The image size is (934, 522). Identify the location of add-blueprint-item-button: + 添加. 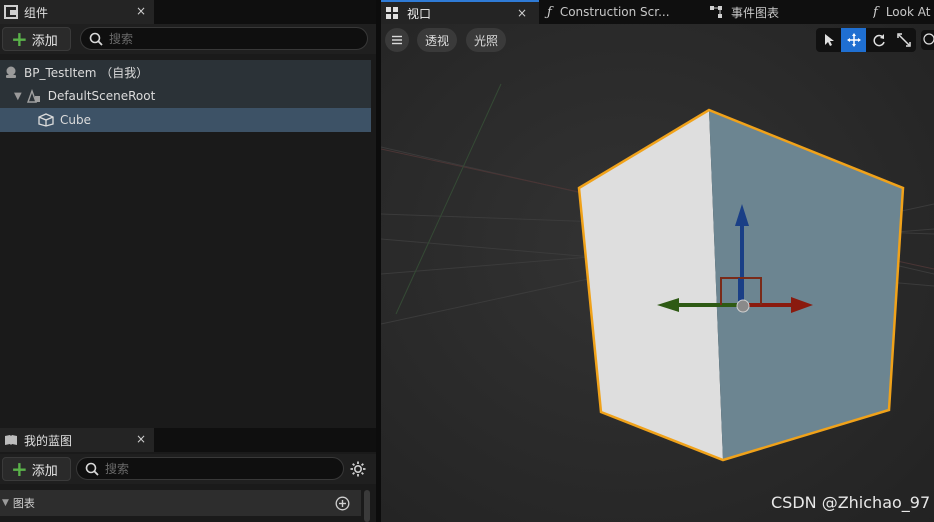
(36, 469).